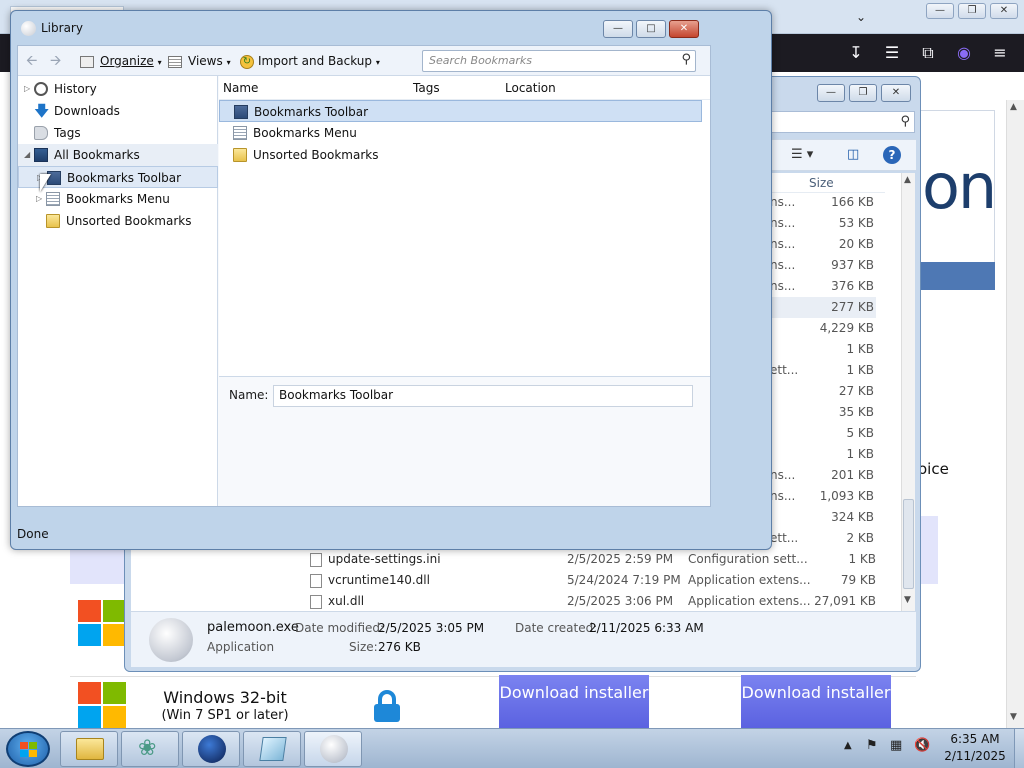 The height and width of the screenshot is (768, 1024). I want to click on show-desktop-button, so click(1019, 748).